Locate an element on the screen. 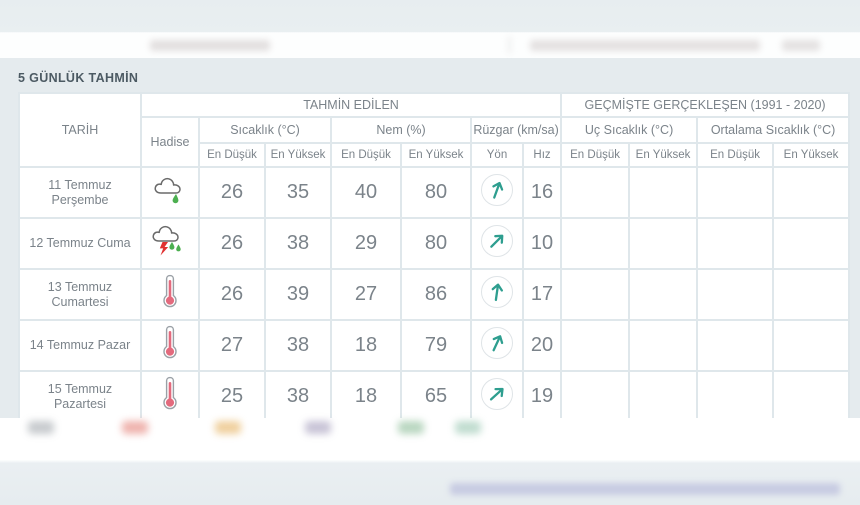 The image size is (860, 505). header-ext-low: En Düşük is located at coordinates (595, 155).